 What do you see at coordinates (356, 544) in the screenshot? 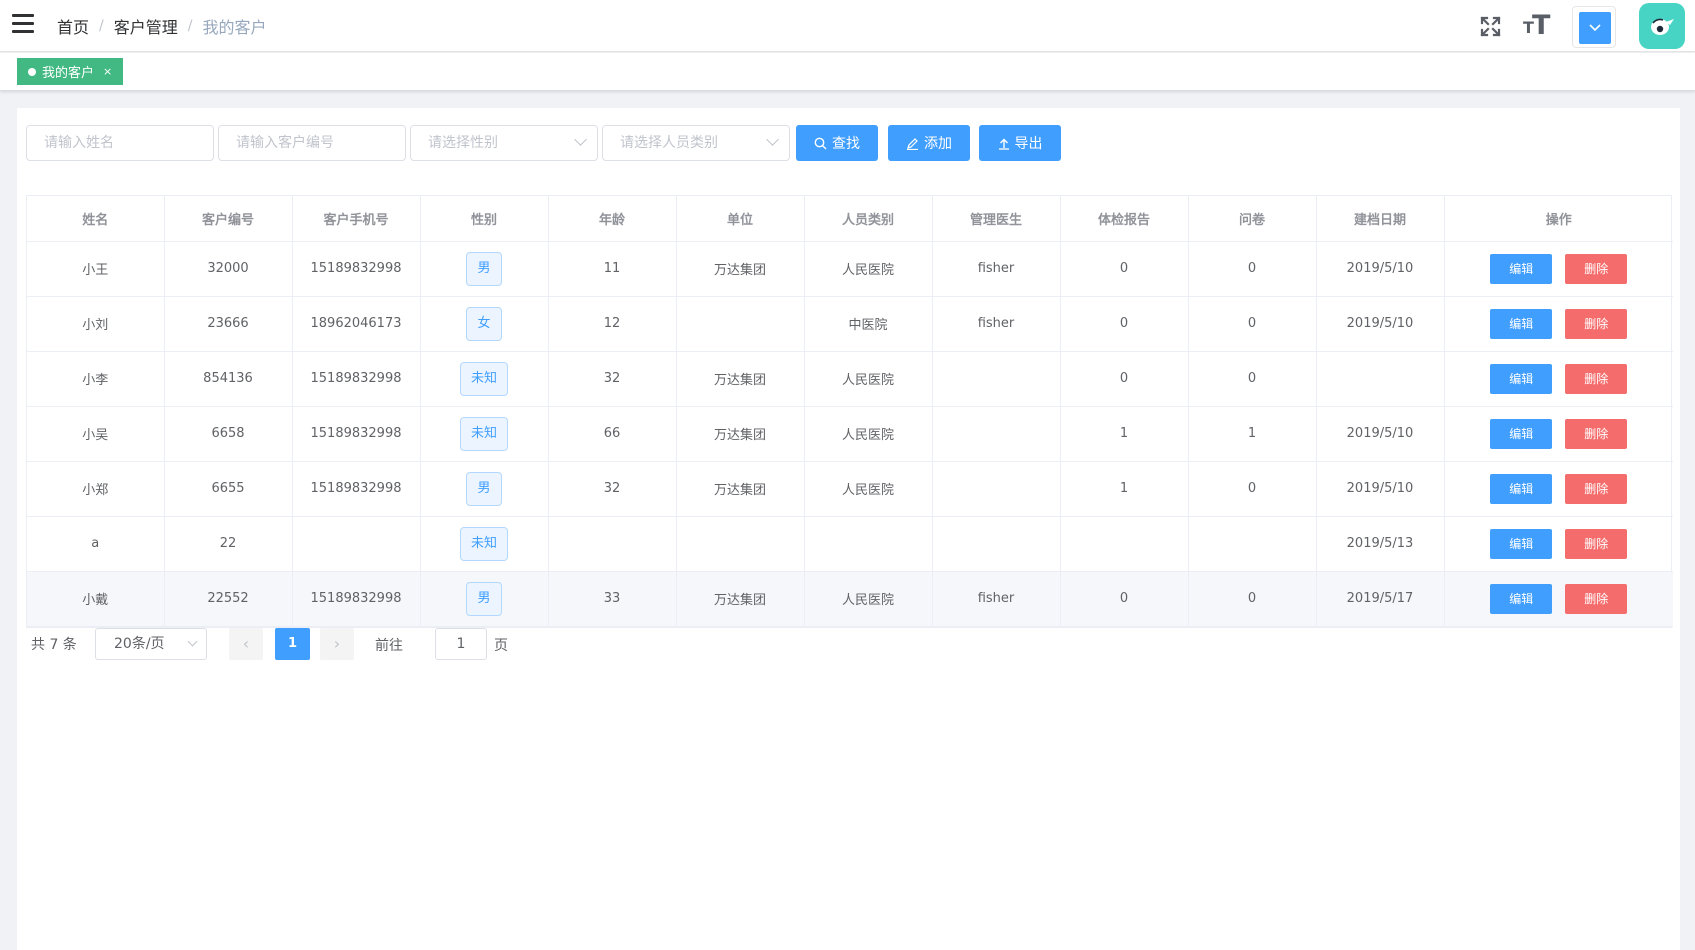
I see `cell-phone` at bounding box center [356, 544].